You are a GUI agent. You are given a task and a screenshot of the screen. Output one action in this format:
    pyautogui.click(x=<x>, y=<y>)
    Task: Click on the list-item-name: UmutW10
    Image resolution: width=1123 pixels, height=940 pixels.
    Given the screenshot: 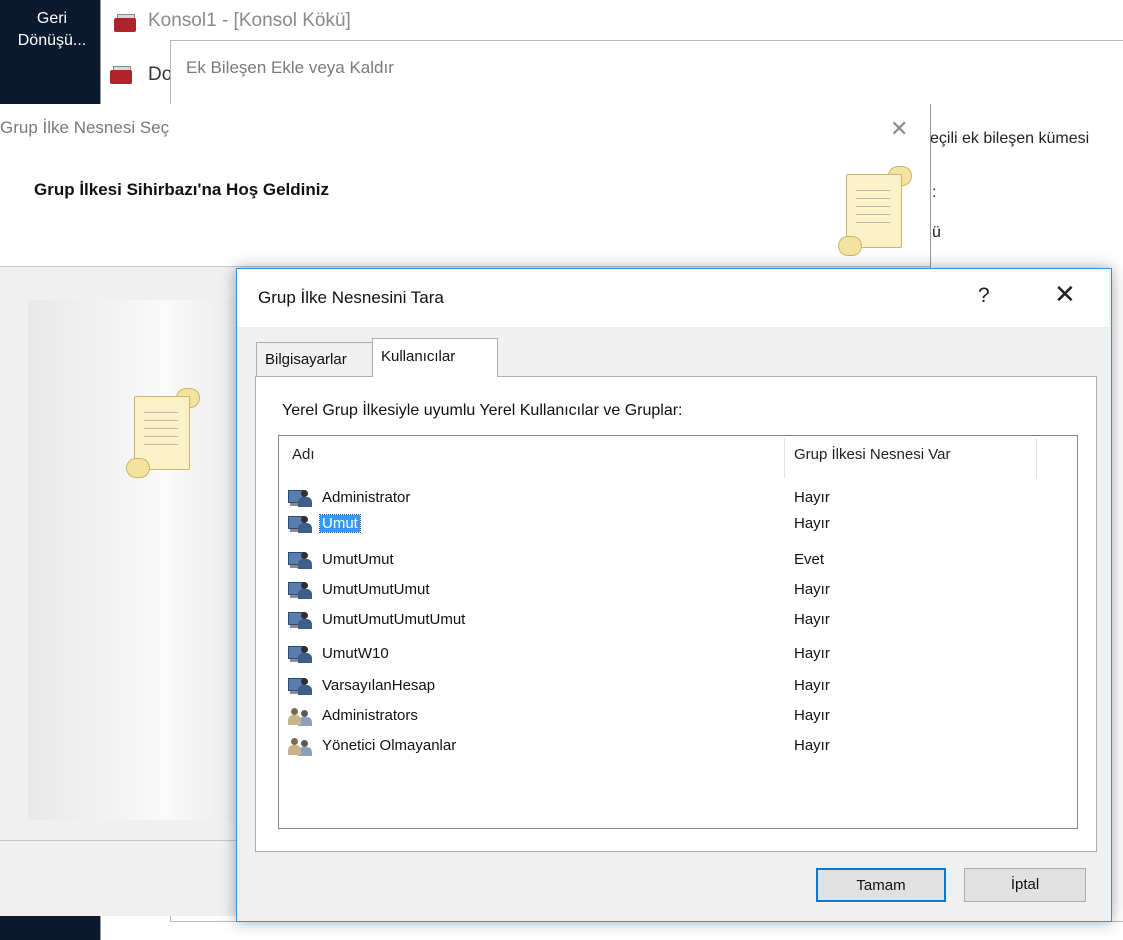 What is the action you would take?
    pyautogui.click(x=355, y=653)
    